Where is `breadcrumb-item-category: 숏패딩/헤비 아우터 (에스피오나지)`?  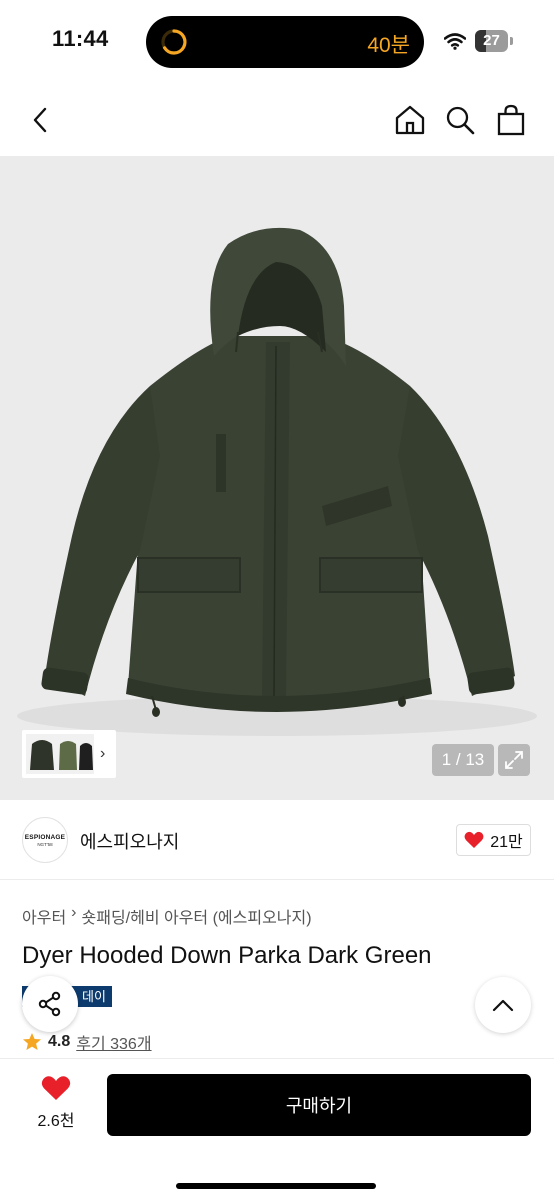 breadcrumb-item-category: 숏패딩/헤비 아우터 (에스피오나지) is located at coordinates (197, 916).